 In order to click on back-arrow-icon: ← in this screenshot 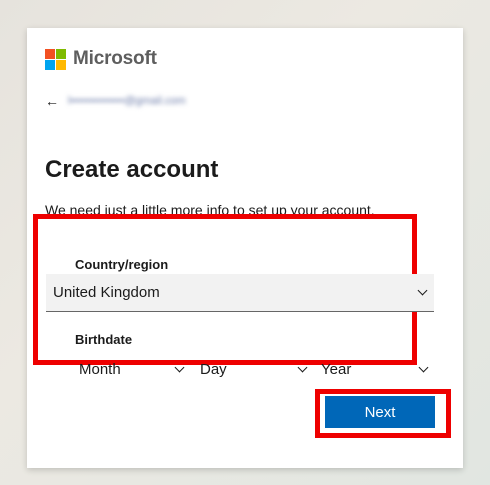, I will do `click(52, 101)`.